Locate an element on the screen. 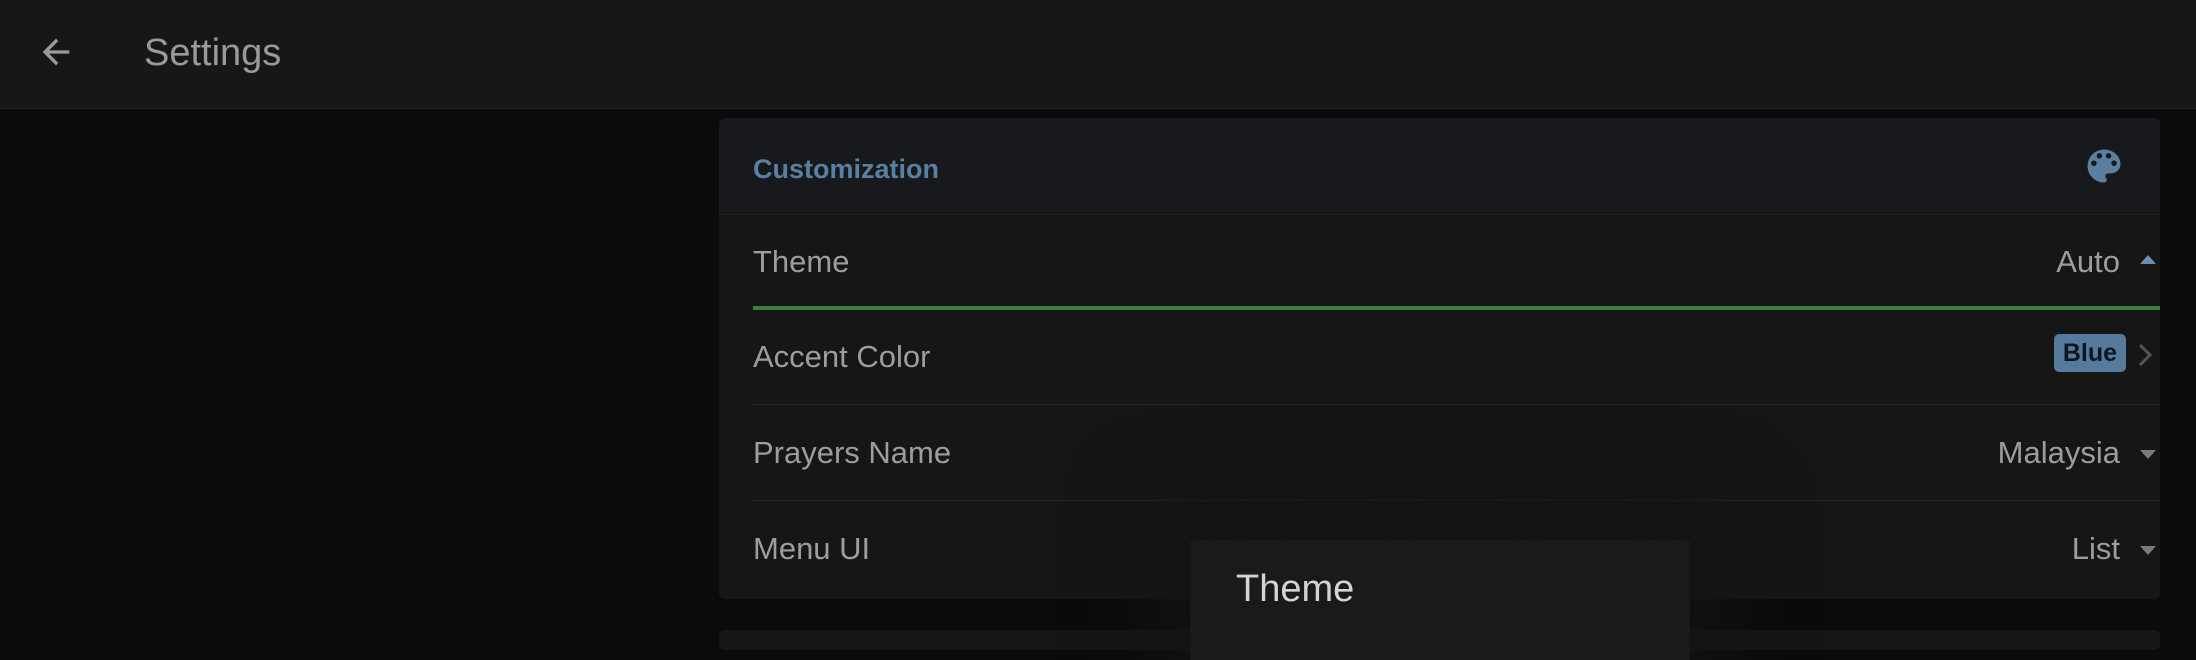  theme-dialog: Theme is located at coordinates (1440, 600).